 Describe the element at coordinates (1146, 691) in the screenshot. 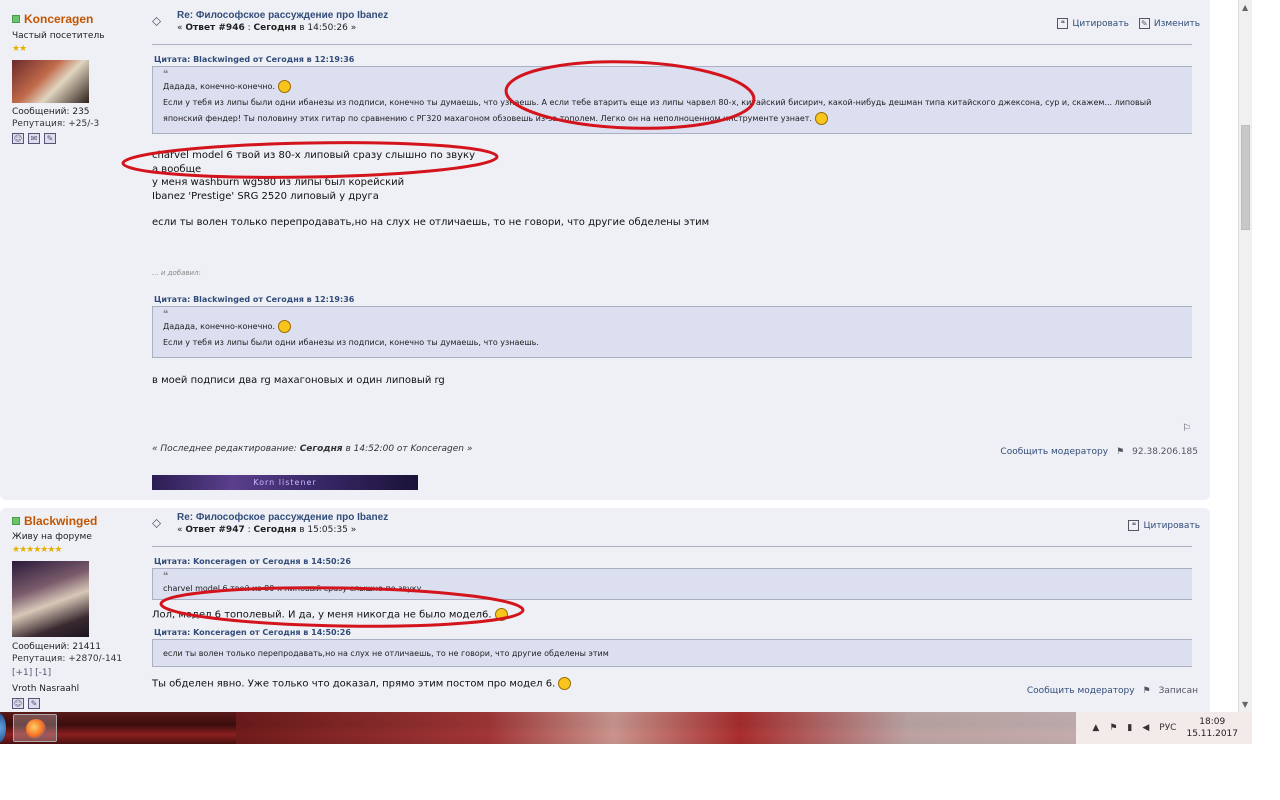

I see `logged-icon: ⚑` at that location.